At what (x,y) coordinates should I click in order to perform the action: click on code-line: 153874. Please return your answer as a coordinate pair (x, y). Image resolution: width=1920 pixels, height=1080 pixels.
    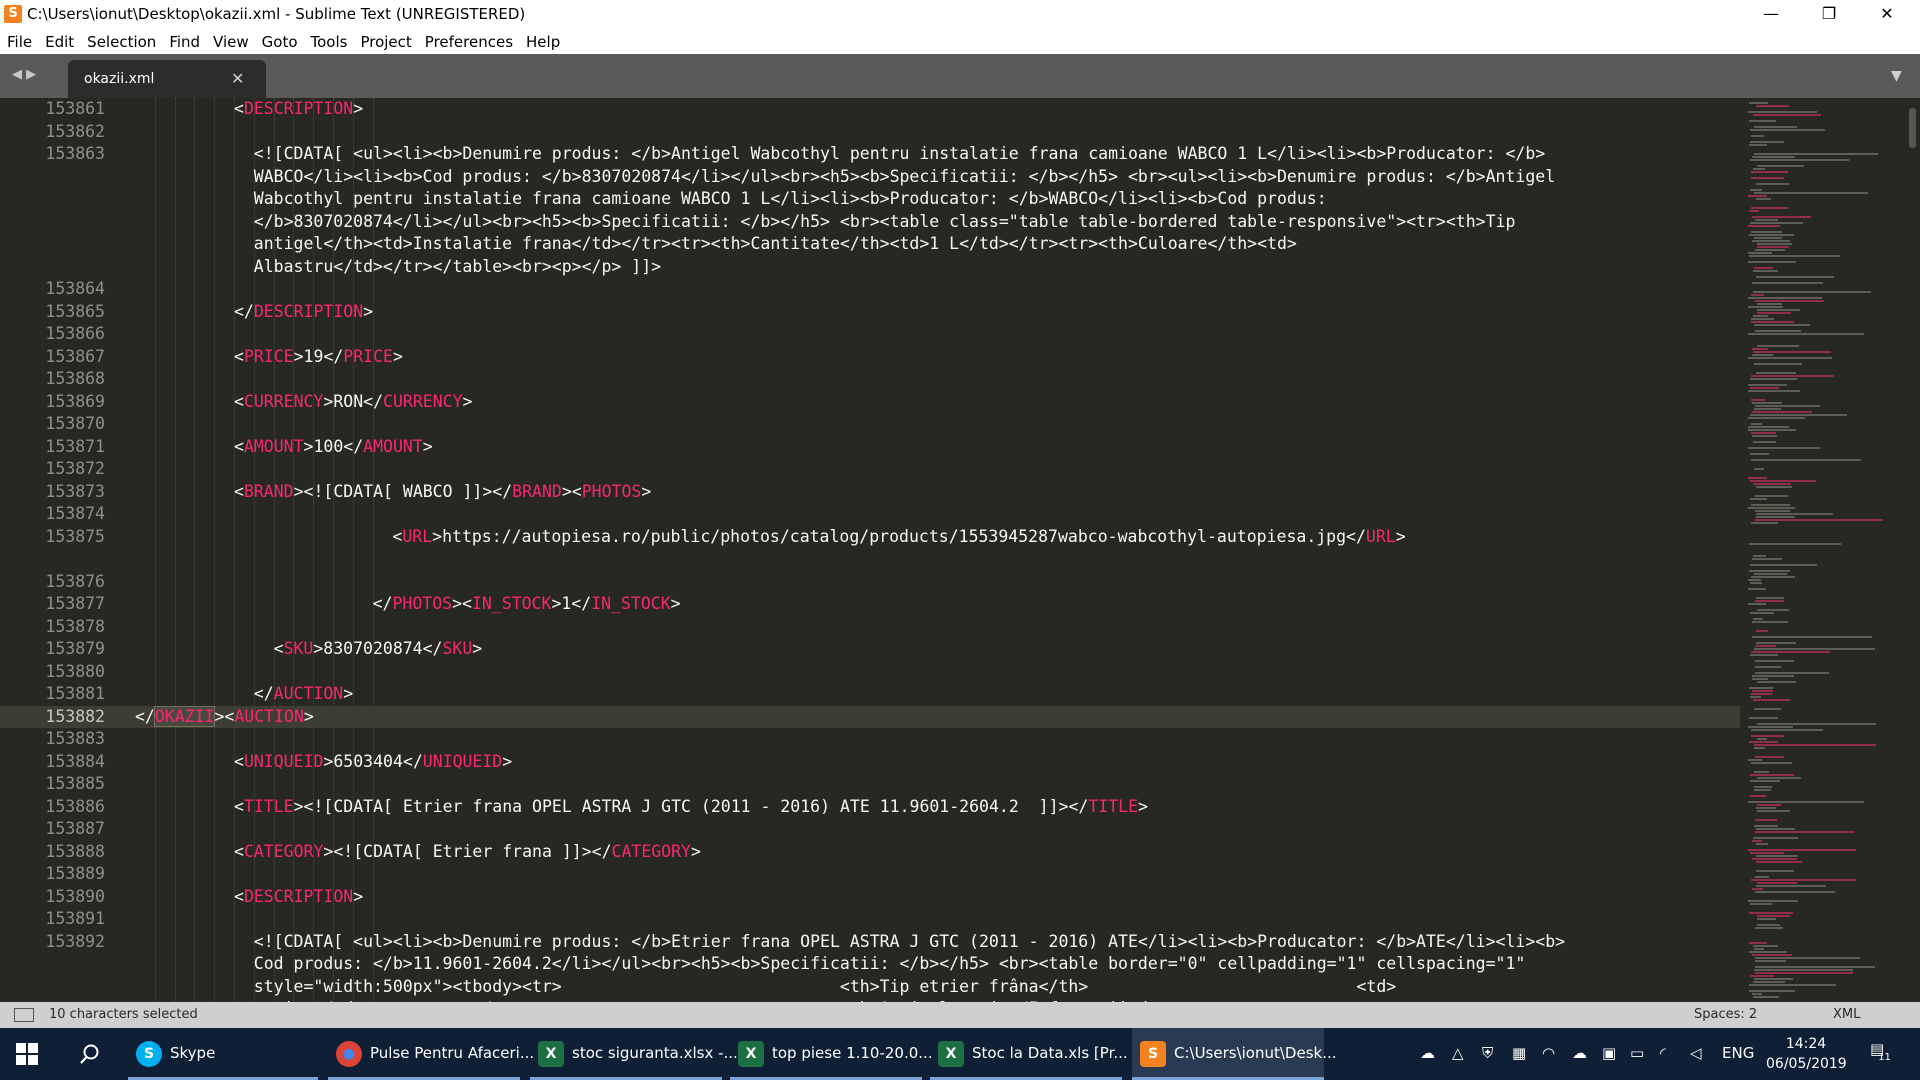
    Looking at the image, I should click on (870, 514).